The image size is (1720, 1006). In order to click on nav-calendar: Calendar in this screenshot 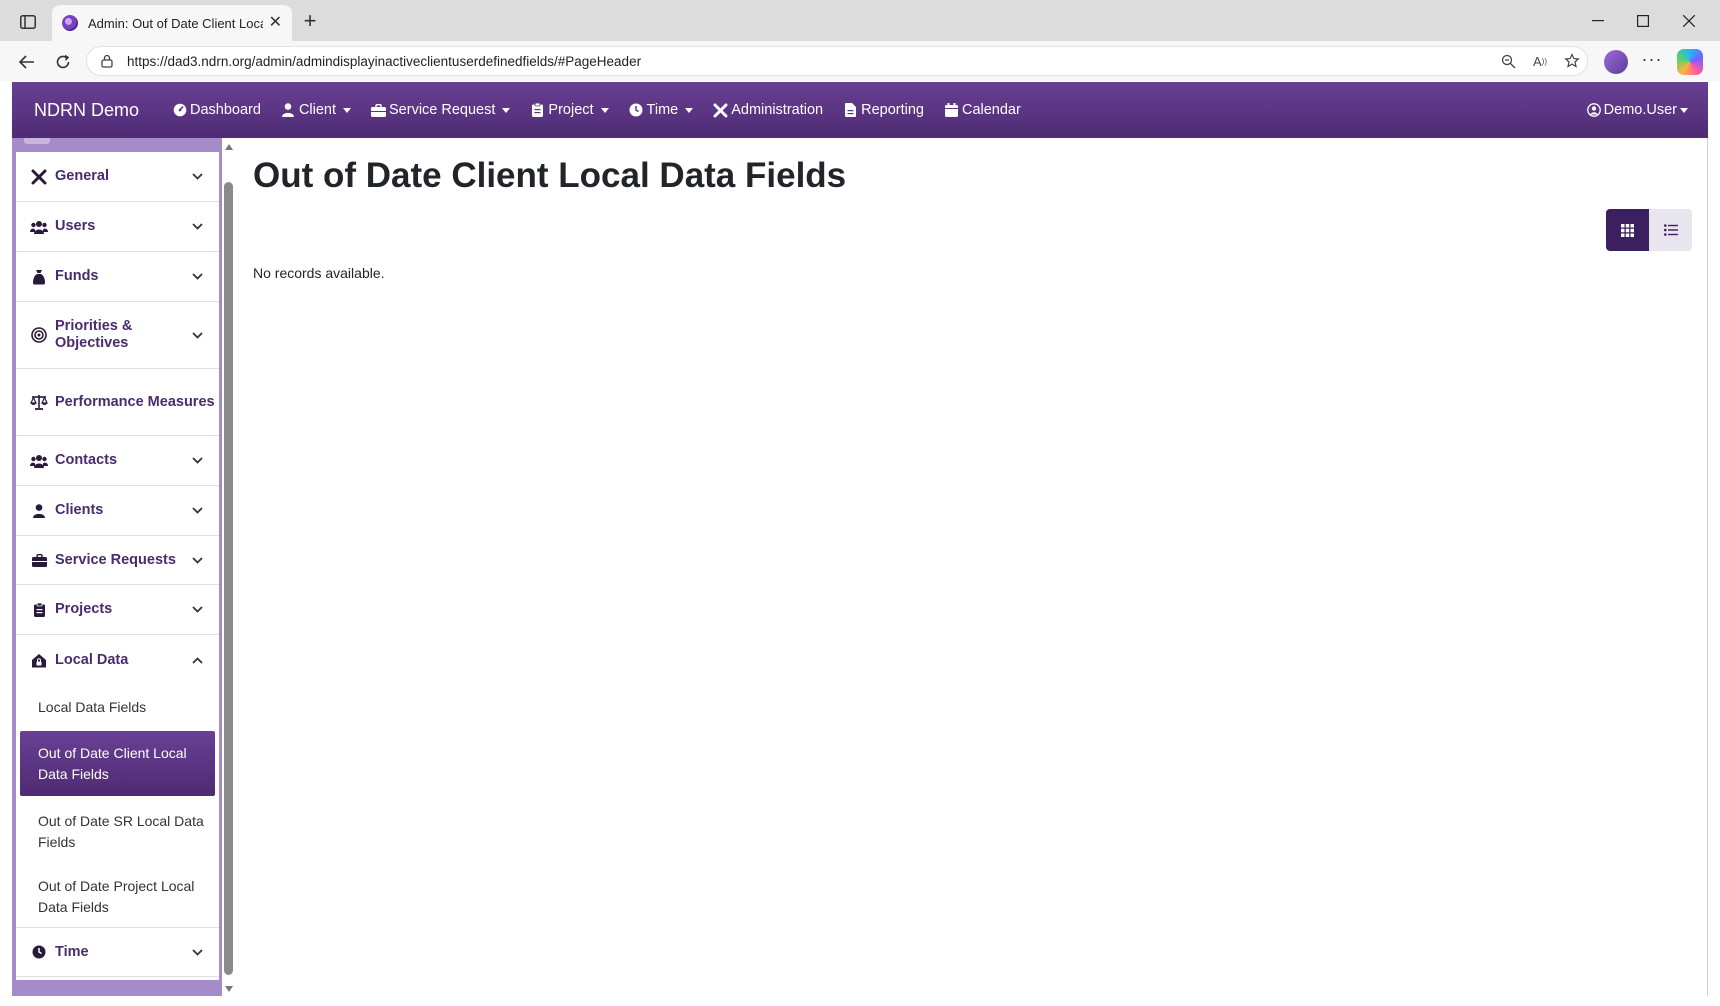, I will do `click(982, 110)`.